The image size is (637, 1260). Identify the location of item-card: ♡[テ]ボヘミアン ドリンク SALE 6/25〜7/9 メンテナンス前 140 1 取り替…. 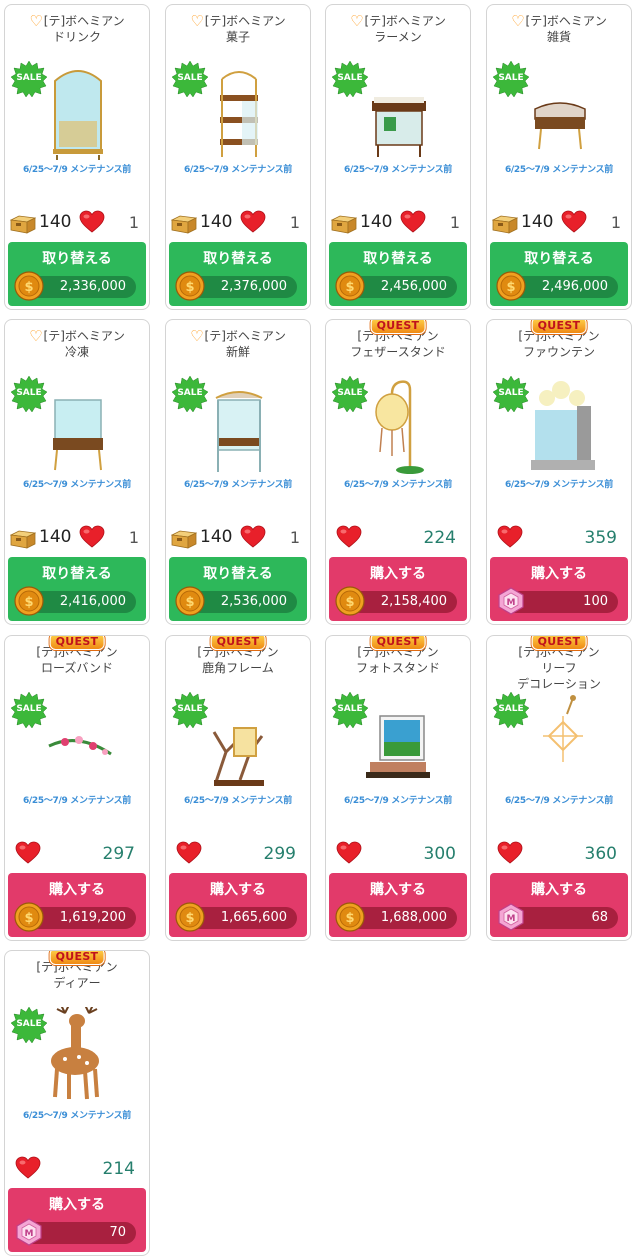
(77, 157).